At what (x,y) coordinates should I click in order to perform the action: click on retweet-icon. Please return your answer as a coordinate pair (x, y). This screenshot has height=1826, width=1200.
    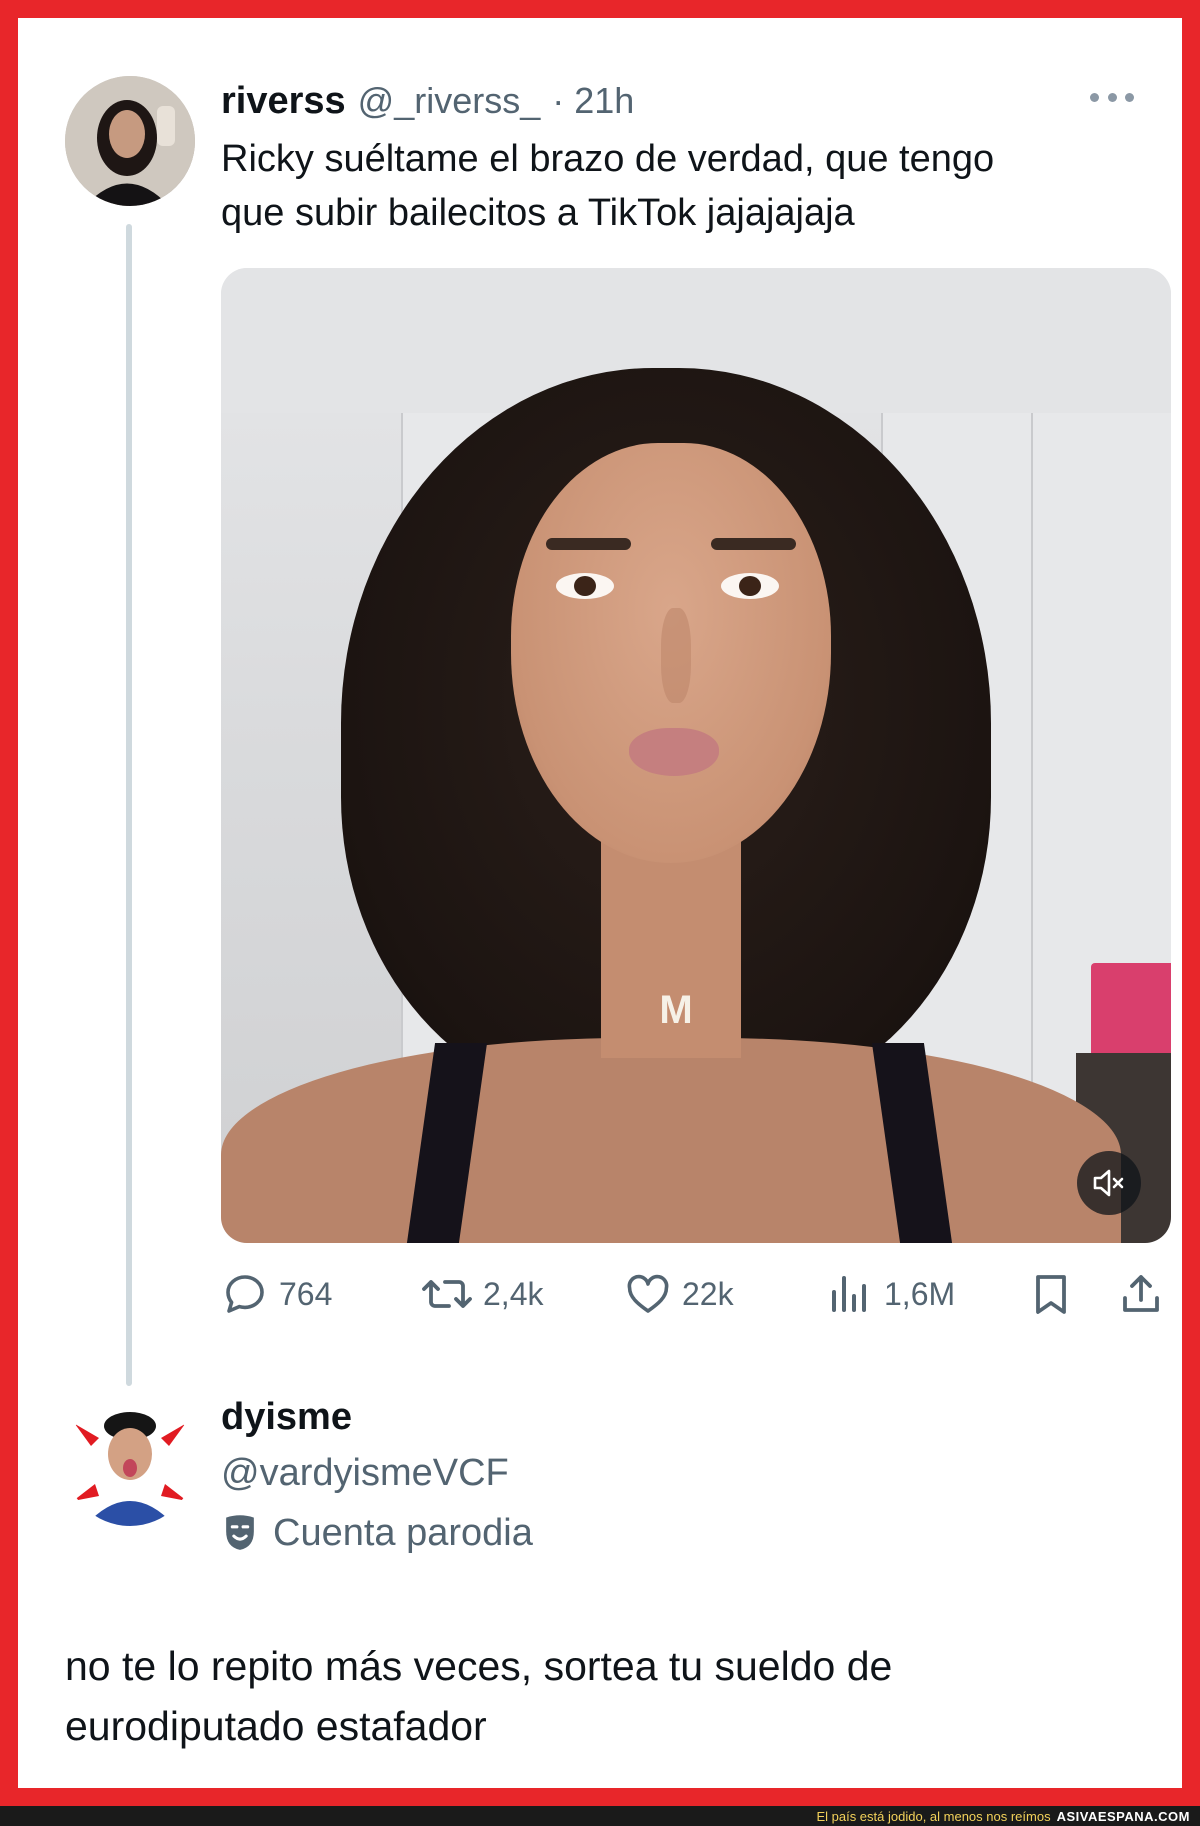
    Looking at the image, I should click on (447, 1294).